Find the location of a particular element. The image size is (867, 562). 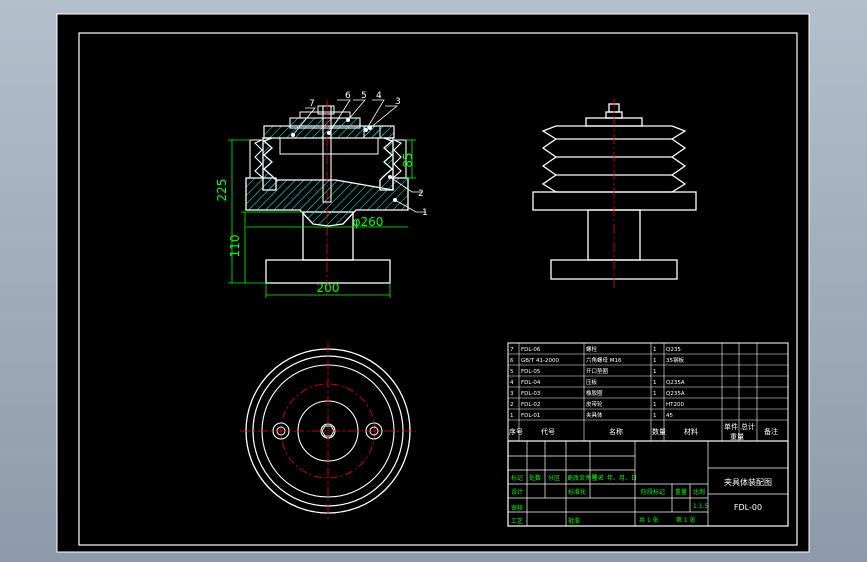

bom-header-no: 序号 is located at coordinates (516, 431).